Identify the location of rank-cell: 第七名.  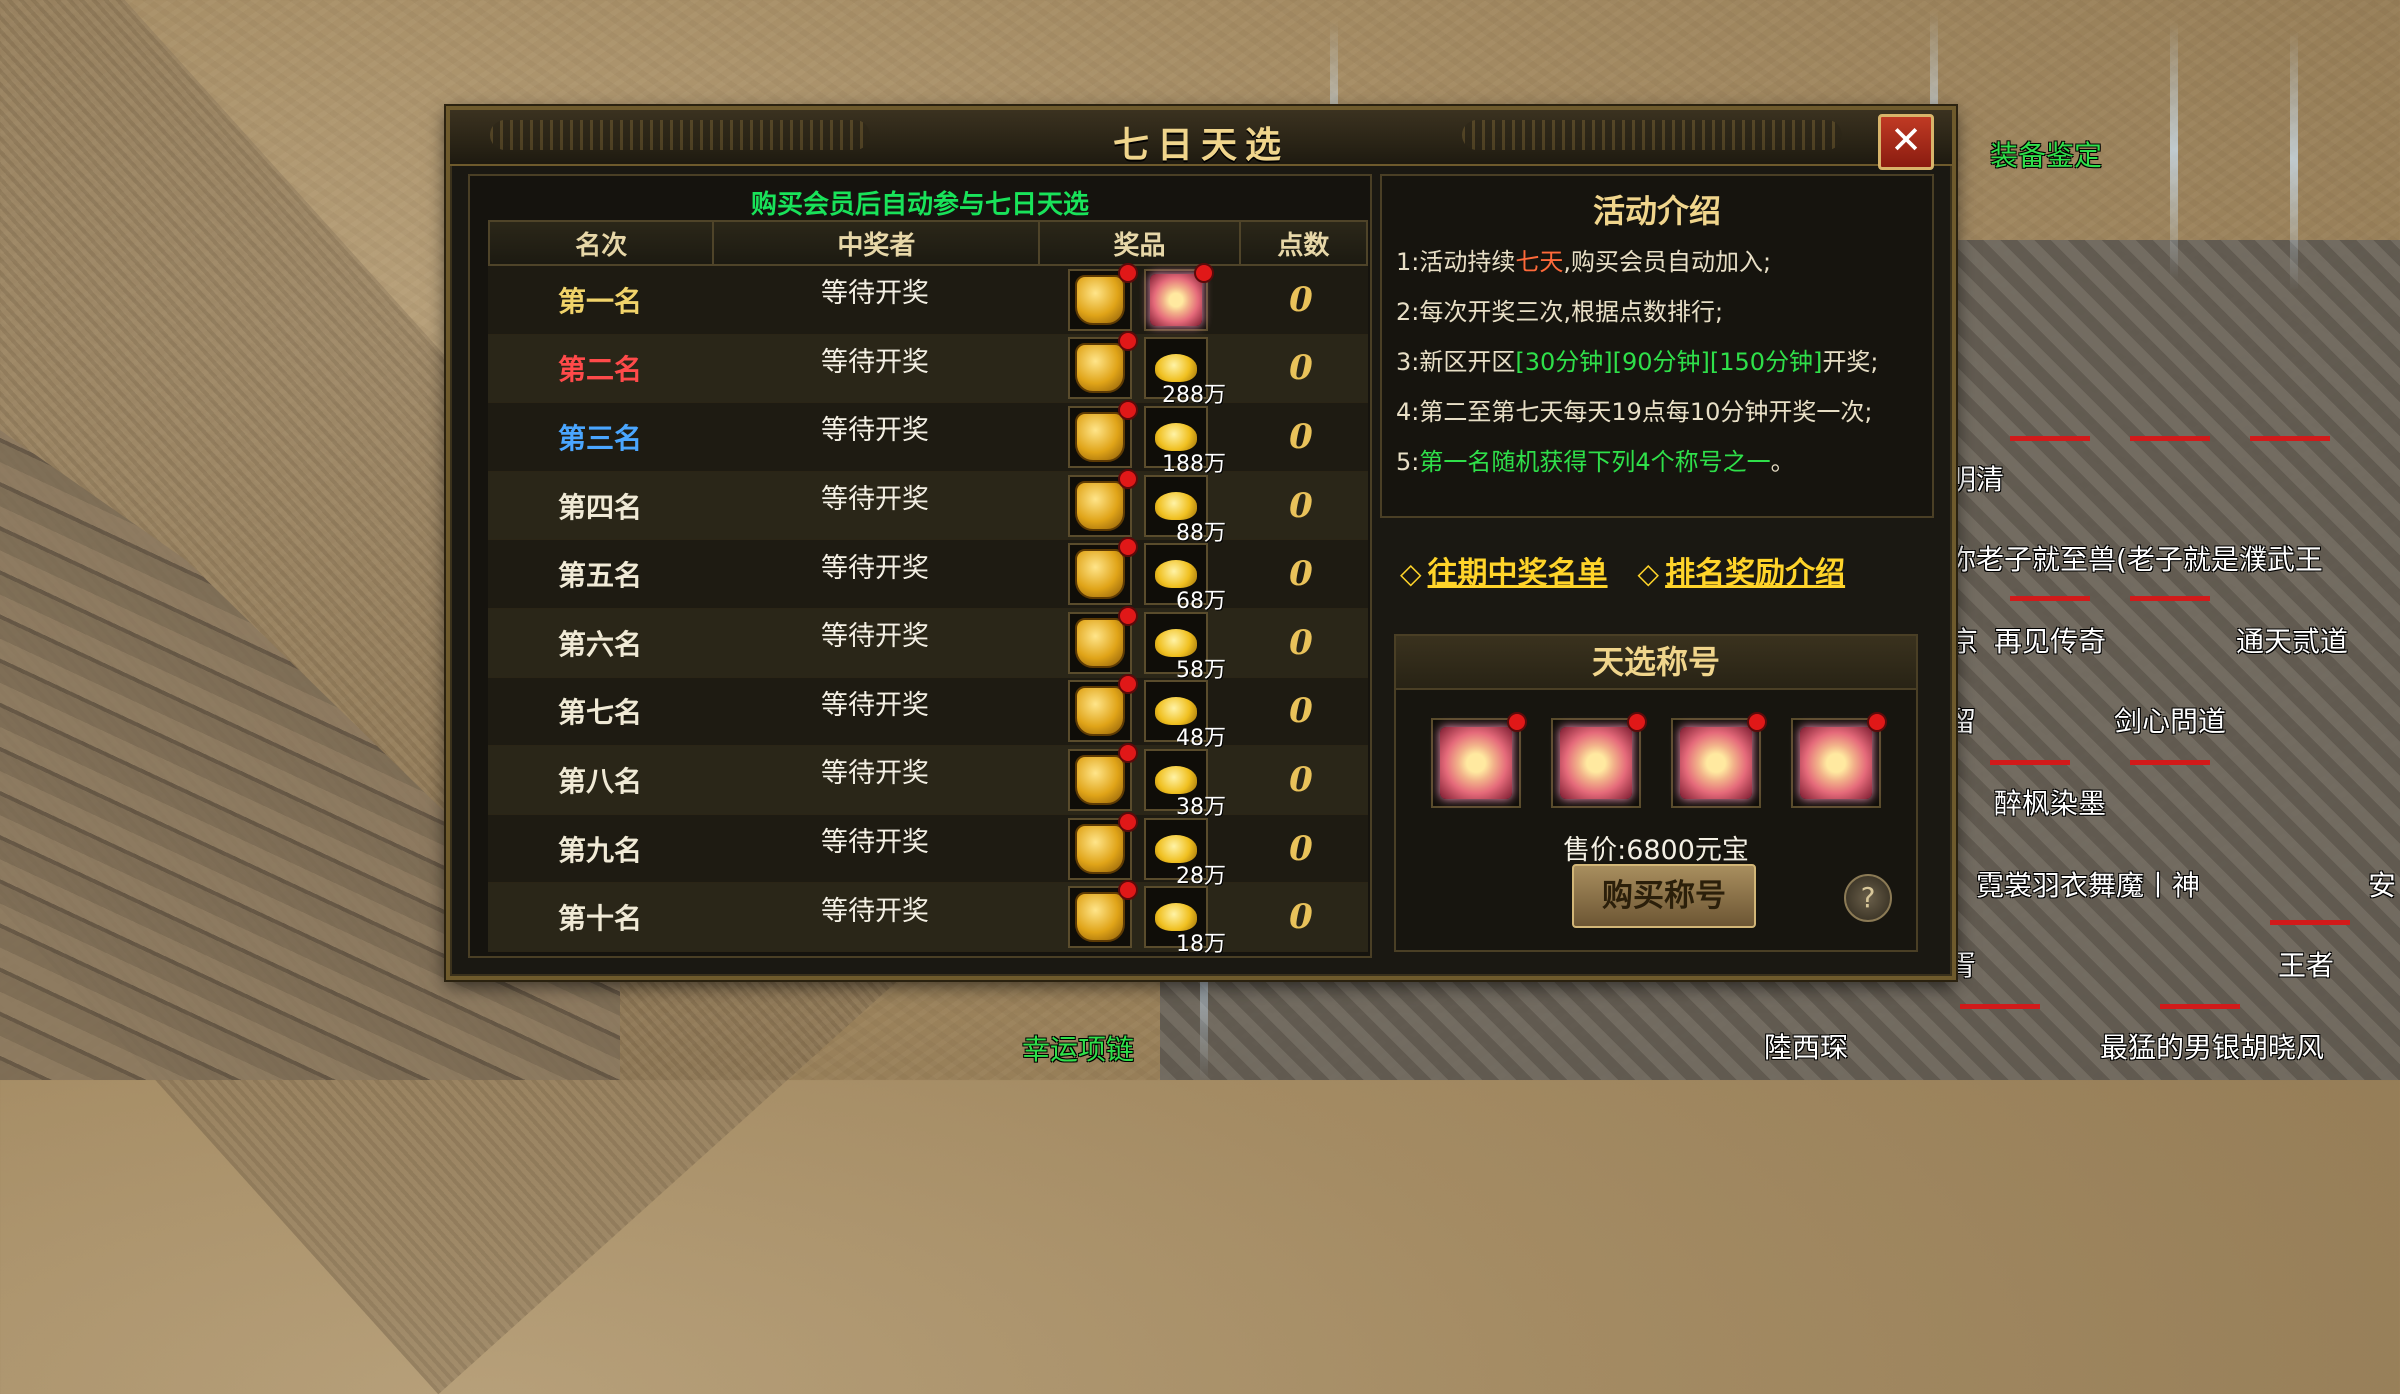
(600, 712).